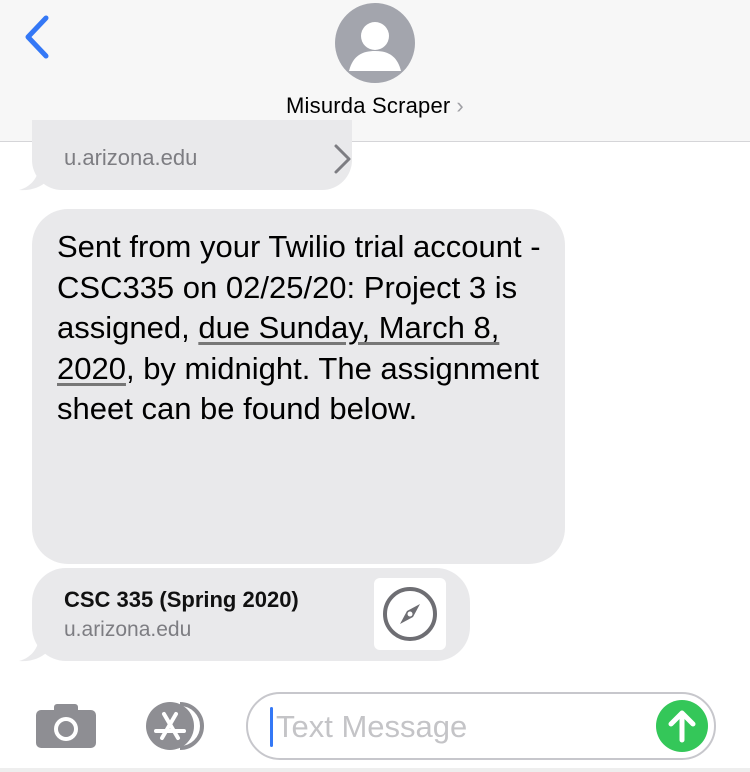 This screenshot has height=772, width=750. I want to click on chevron-right-icon, so click(342, 159).